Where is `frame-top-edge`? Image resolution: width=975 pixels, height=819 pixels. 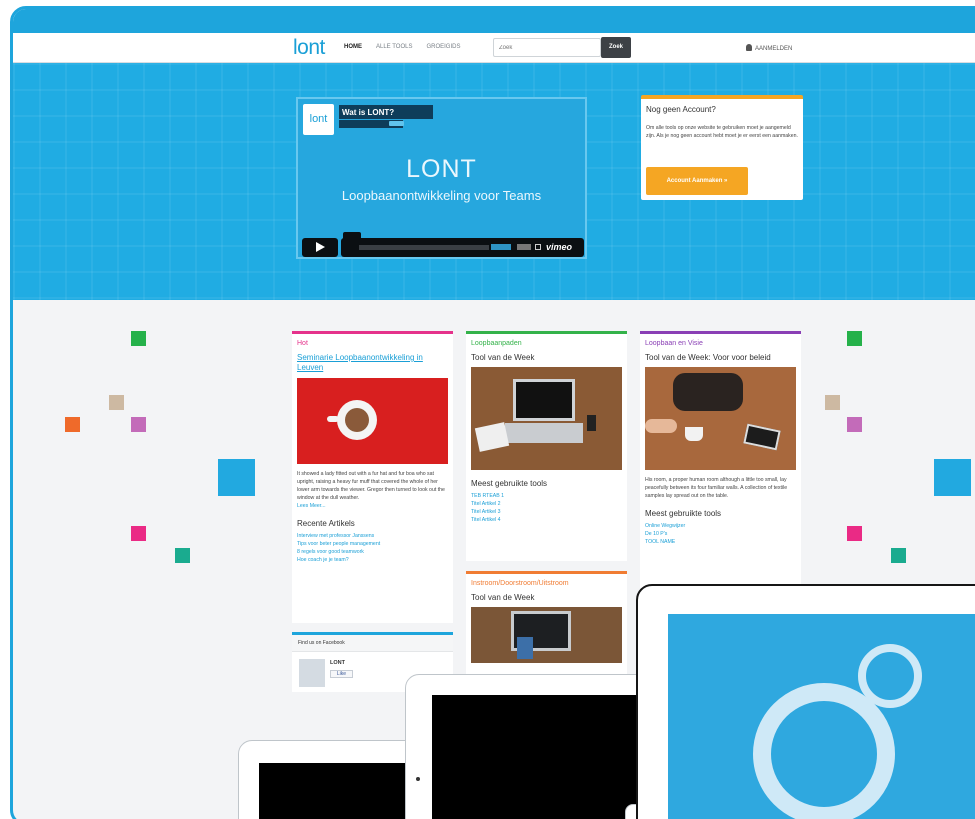 frame-top-edge is located at coordinates (494, 21).